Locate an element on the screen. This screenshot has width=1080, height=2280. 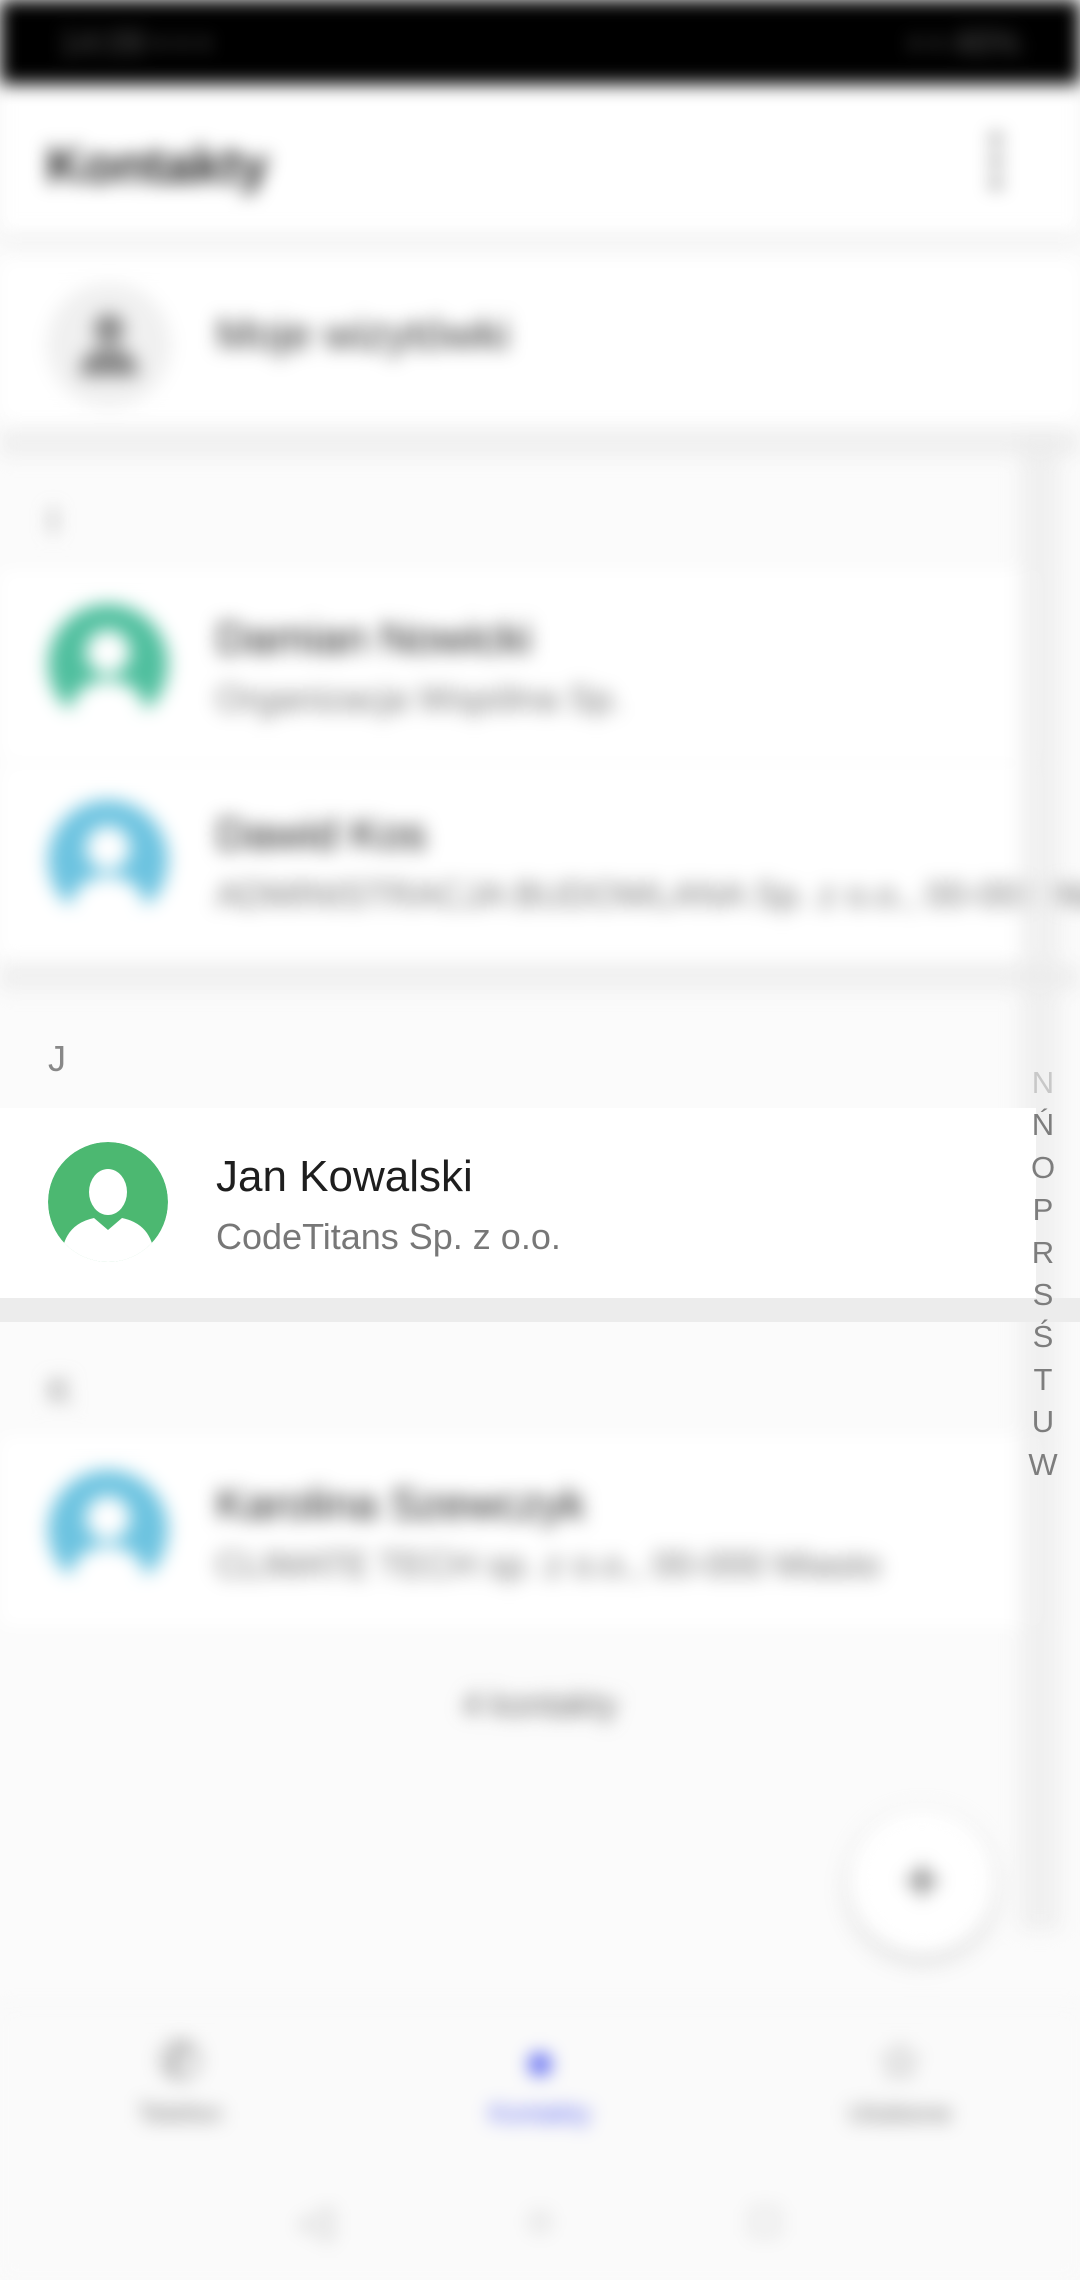
add-contact-button: + is located at coordinates (922, 1882).